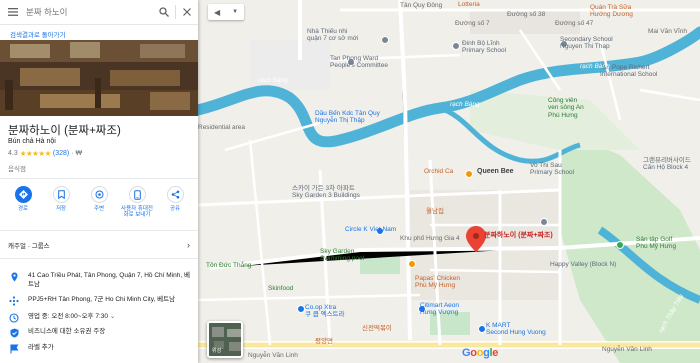 The height and width of the screenshot is (363, 700). What do you see at coordinates (552, 169) in the screenshot?
I see `map-label: Vo Thi Sau Primary School` at bounding box center [552, 169].